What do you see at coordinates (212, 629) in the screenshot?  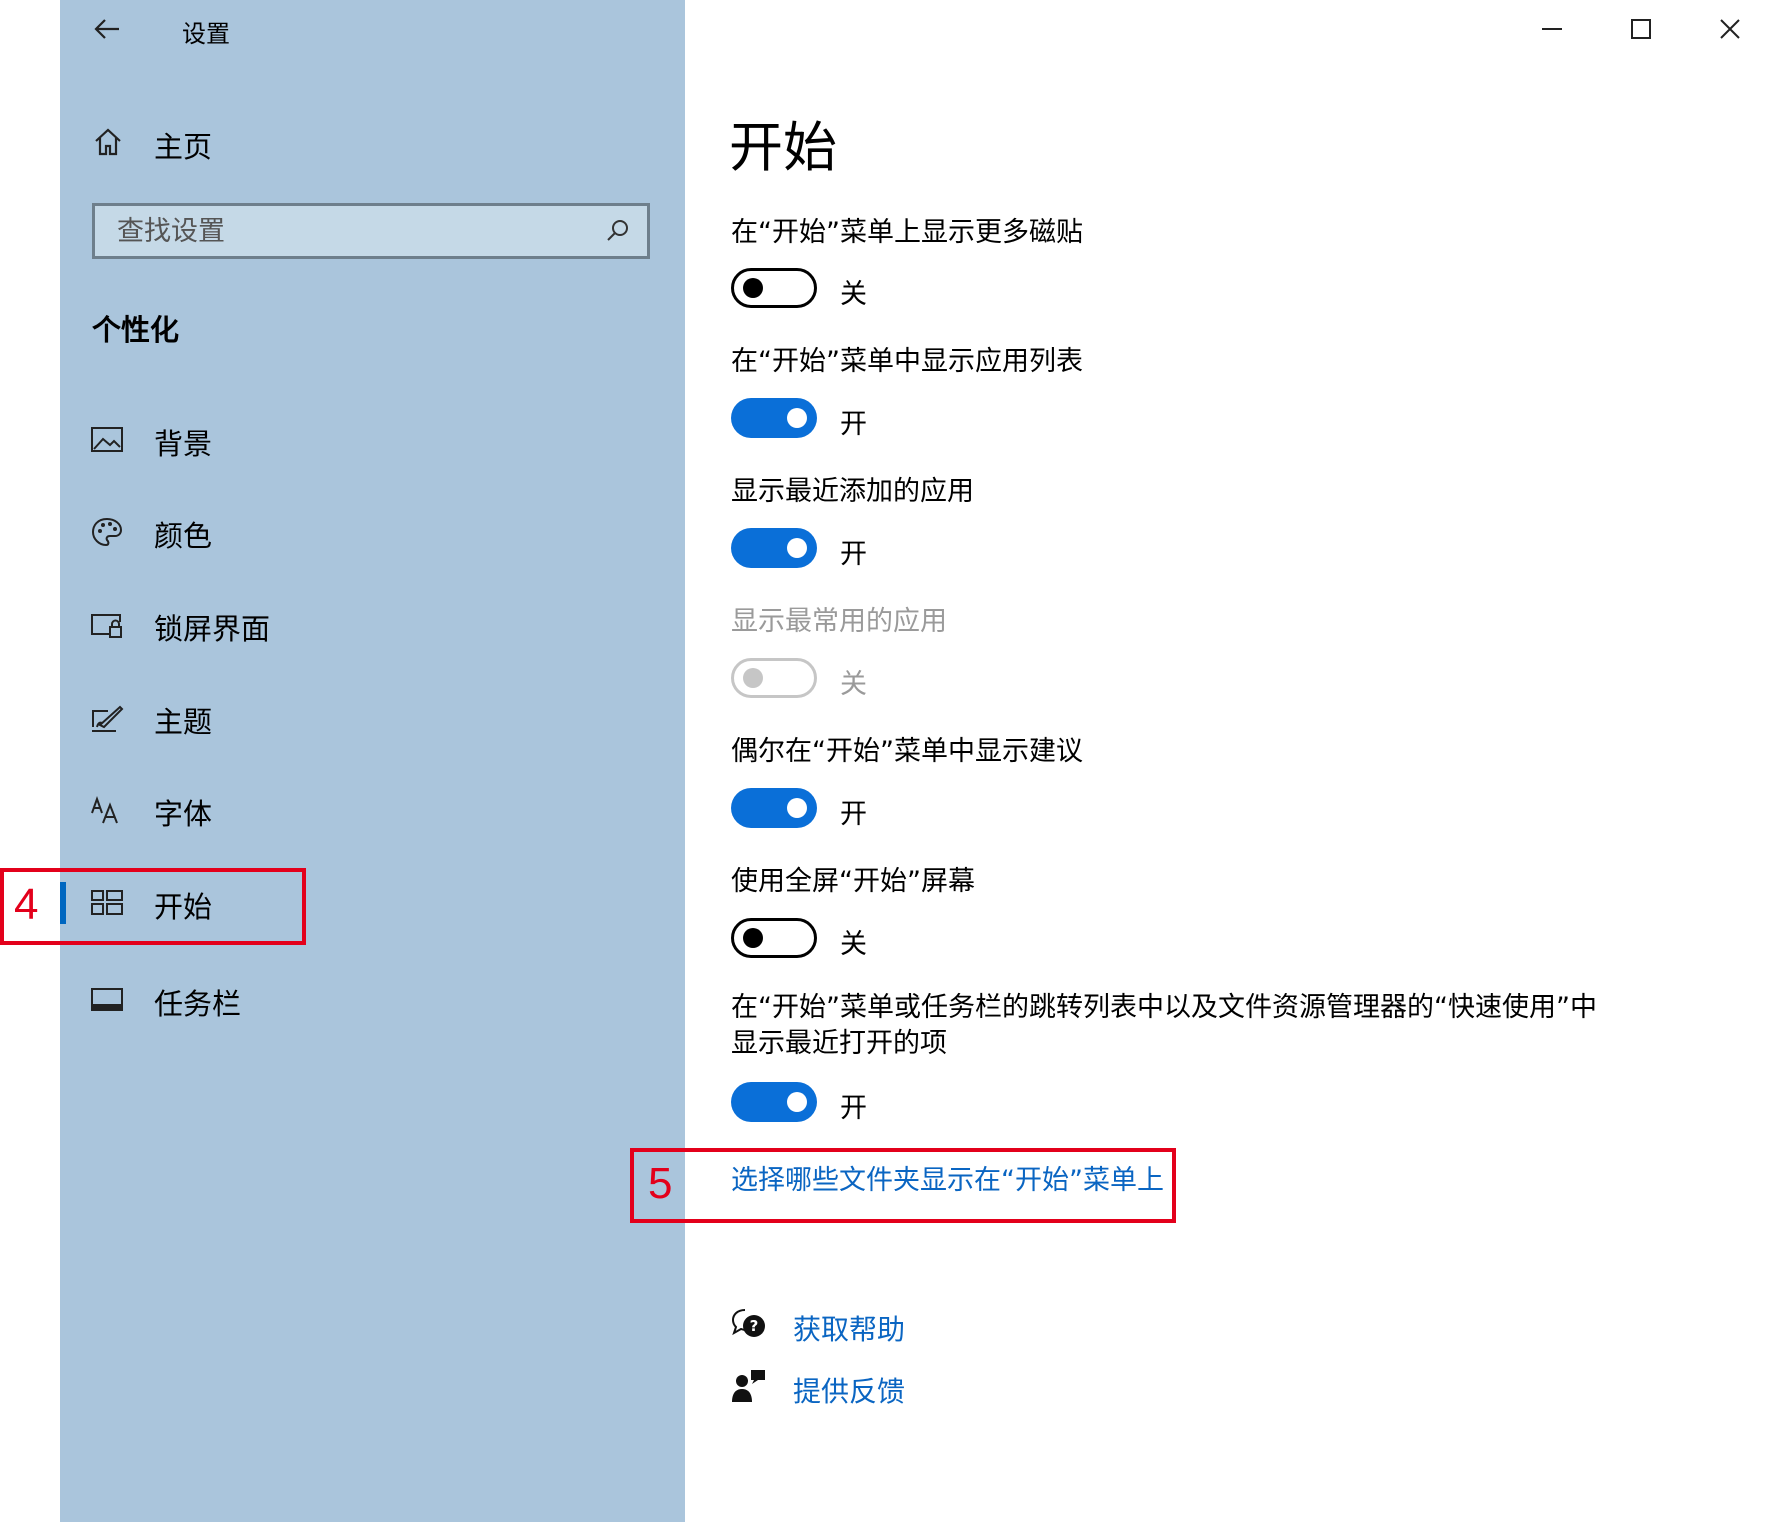 I see `sidebar-item-label: 锁屏界面` at bounding box center [212, 629].